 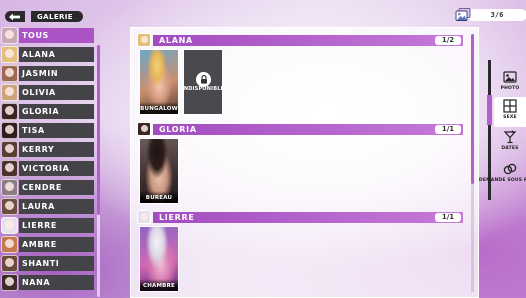 I want to click on section-title: ALANA, so click(x=176, y=40).